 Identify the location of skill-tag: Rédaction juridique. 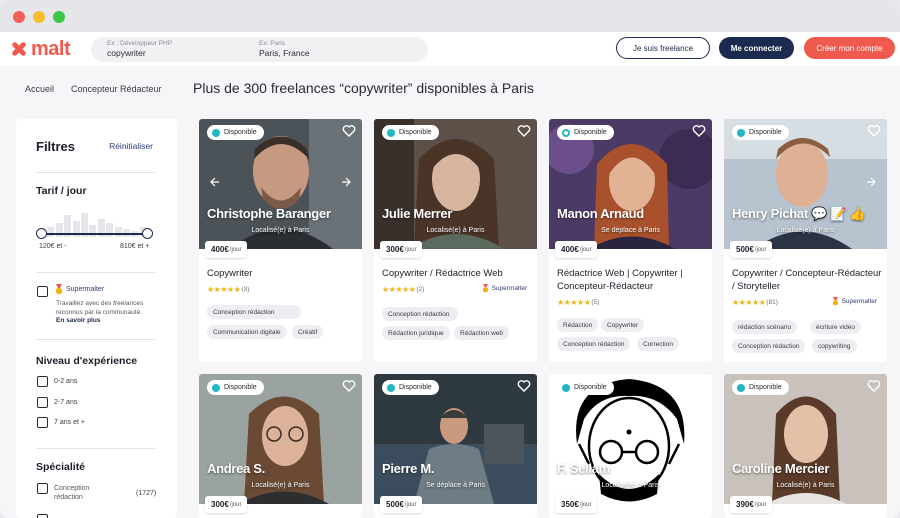
(416, 333).